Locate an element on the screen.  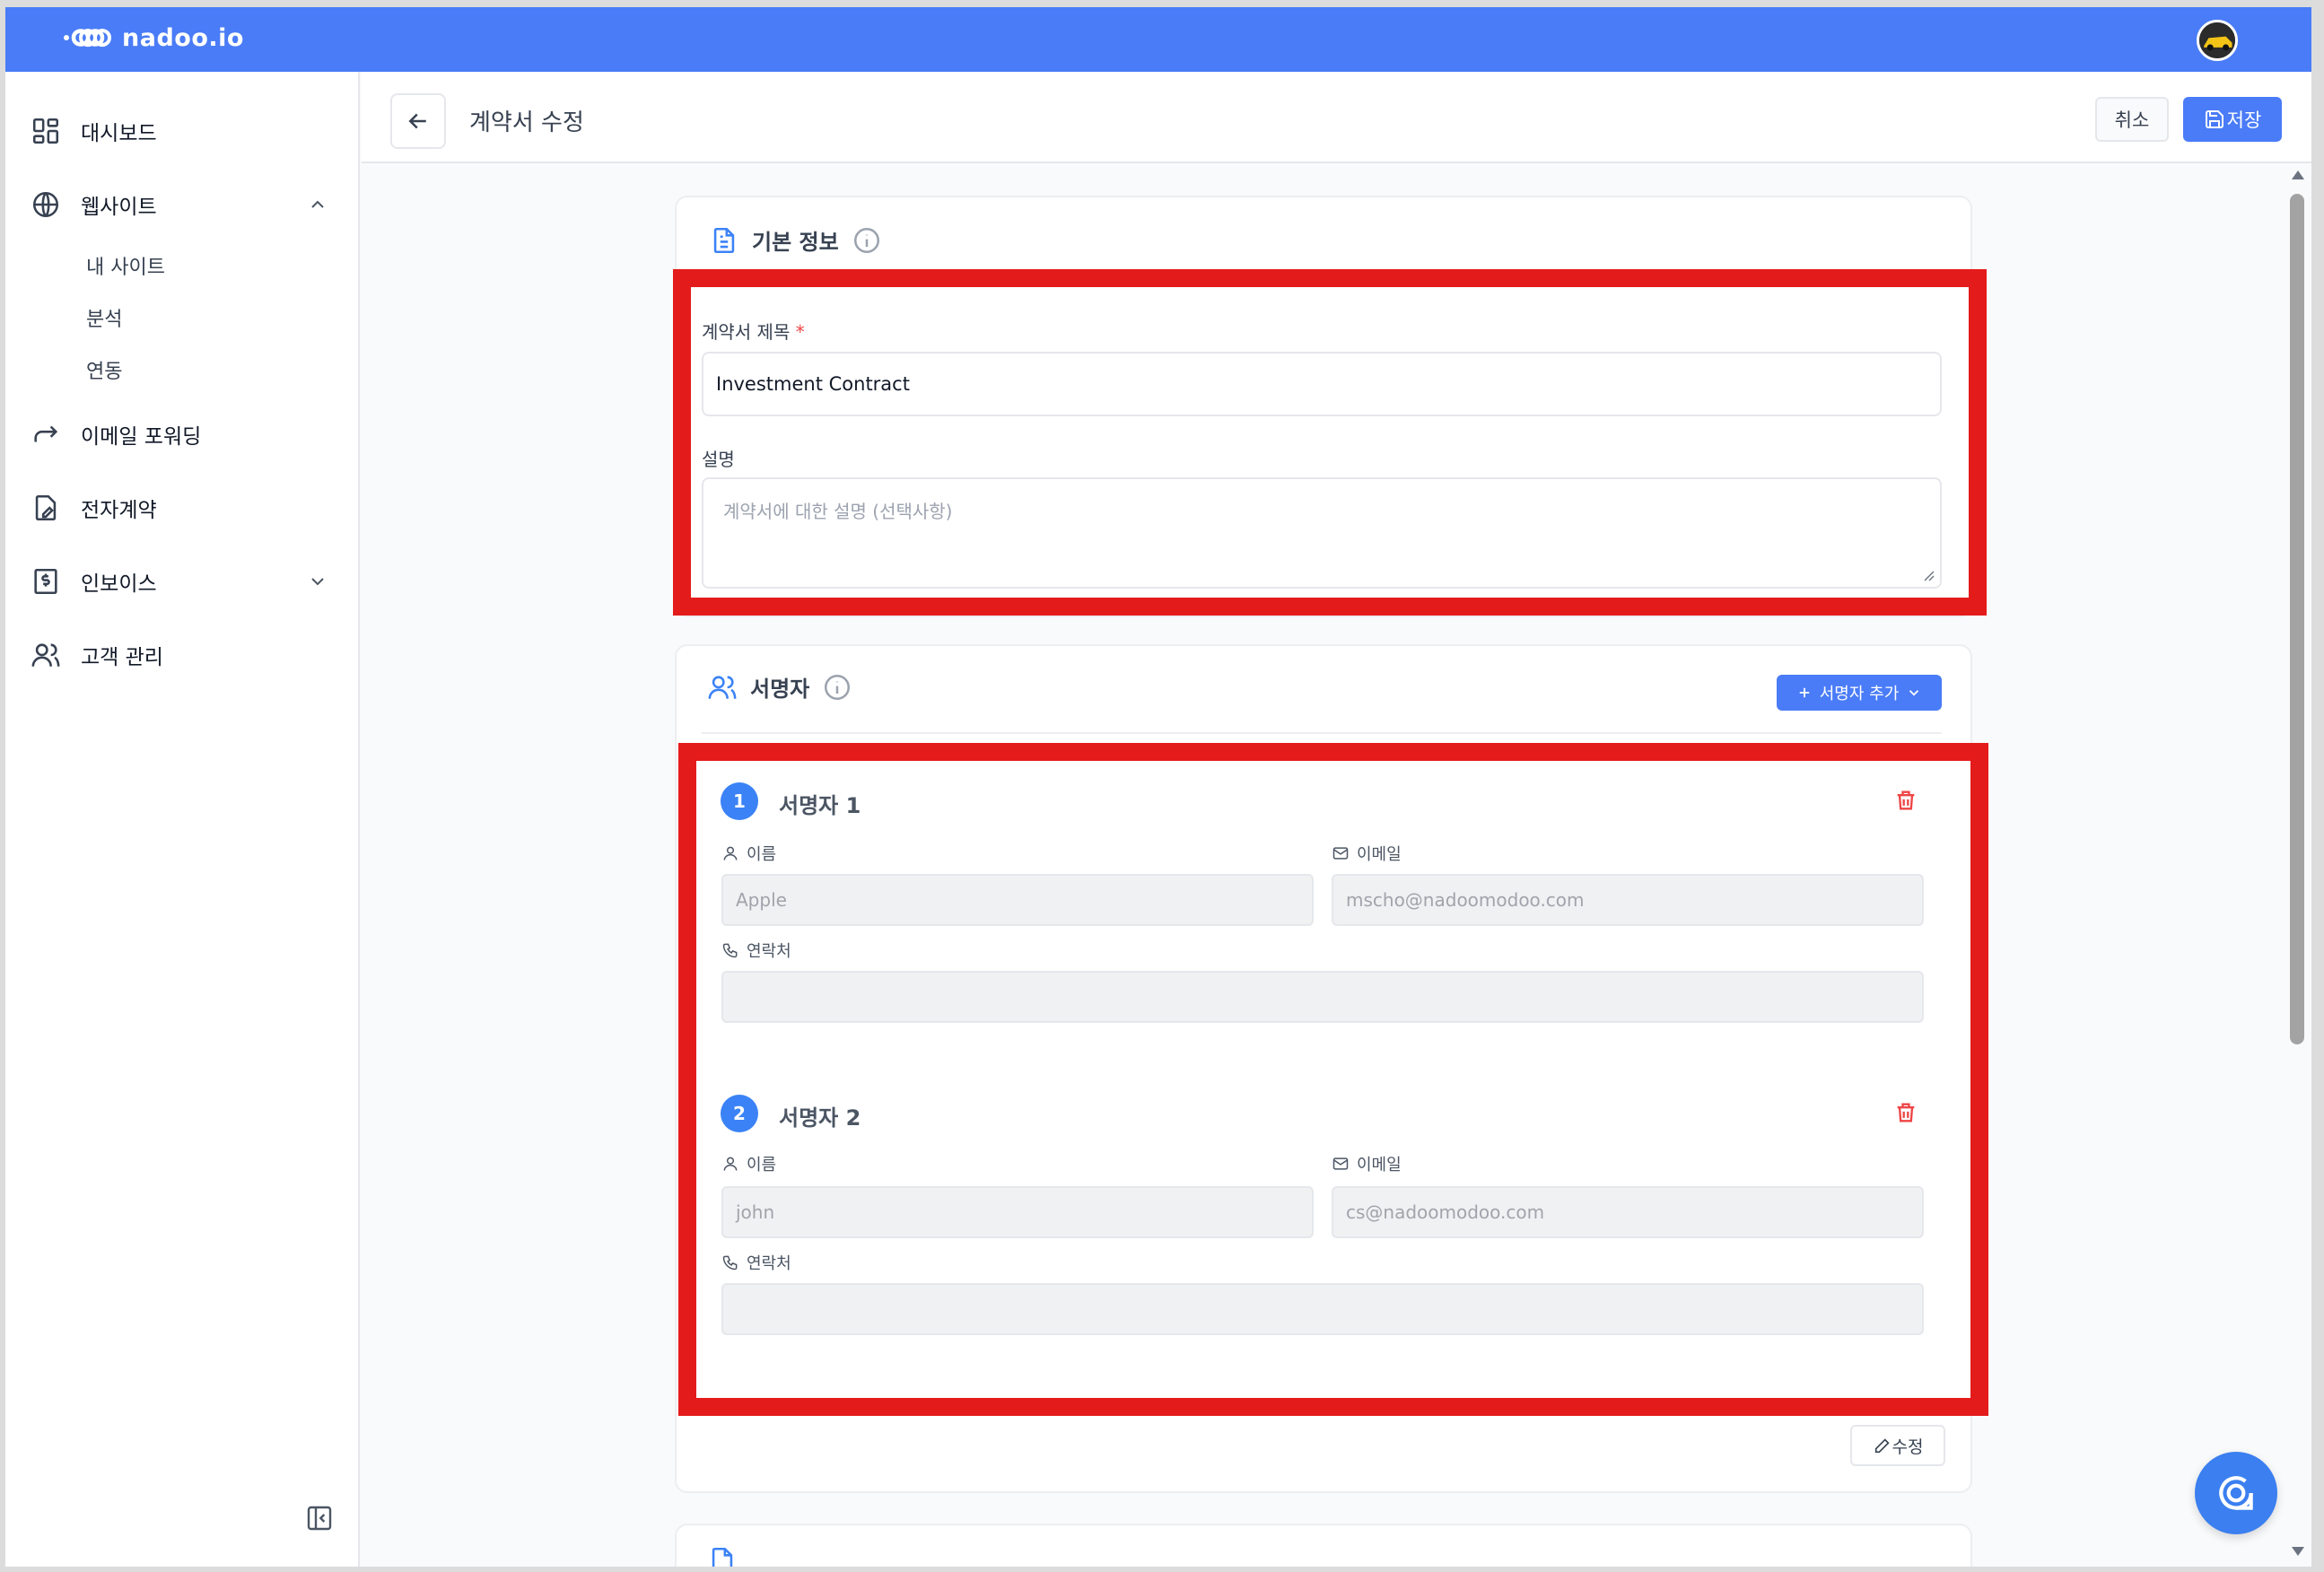
logo-text: nadoo.io is located at coordinates (183, 37).